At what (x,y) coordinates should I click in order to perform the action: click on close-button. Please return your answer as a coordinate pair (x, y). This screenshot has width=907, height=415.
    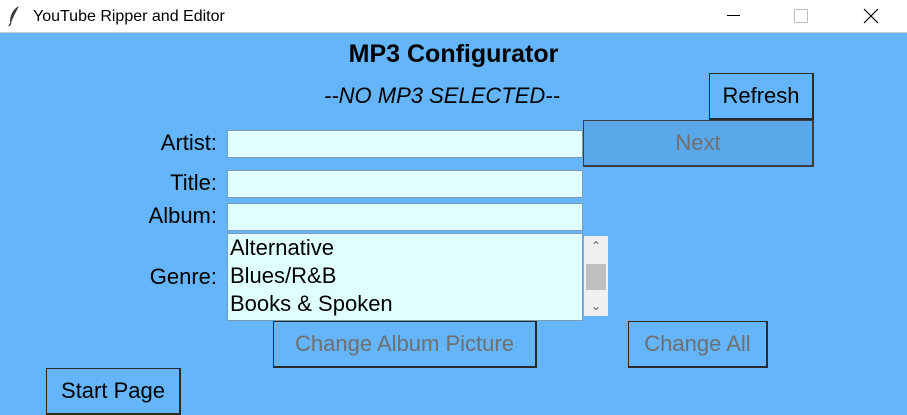
    Looking at the image, I should click on (871, 16).